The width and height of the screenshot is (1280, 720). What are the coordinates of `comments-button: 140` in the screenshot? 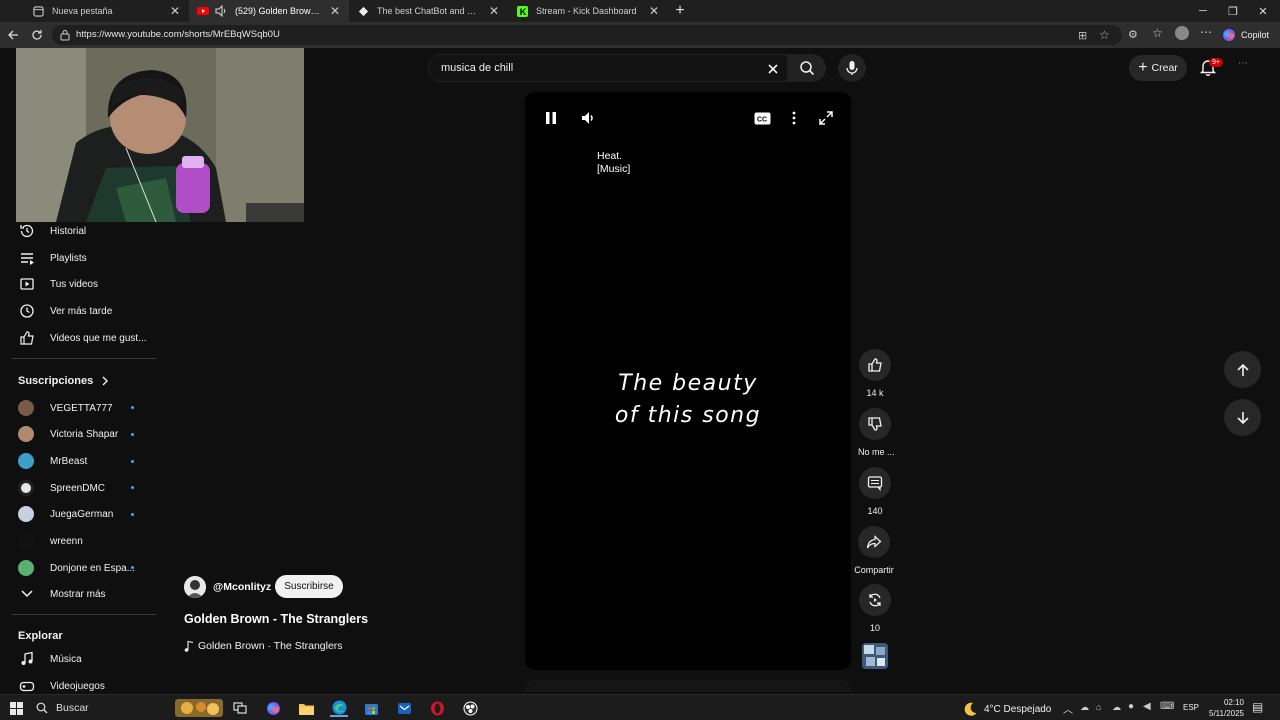 It's located at (875, 491).